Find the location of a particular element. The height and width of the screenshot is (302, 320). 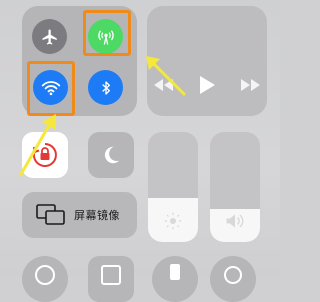

screen-mirroring-icon is located at coordinates (51, 215).